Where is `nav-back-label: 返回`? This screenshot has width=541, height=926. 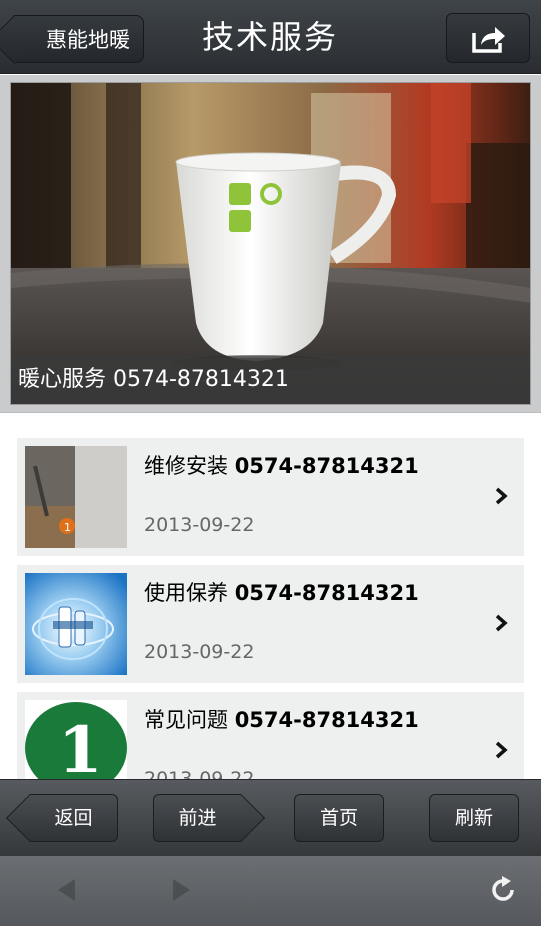 nav-back-label: 返回 is located at coordinates (73, 818).